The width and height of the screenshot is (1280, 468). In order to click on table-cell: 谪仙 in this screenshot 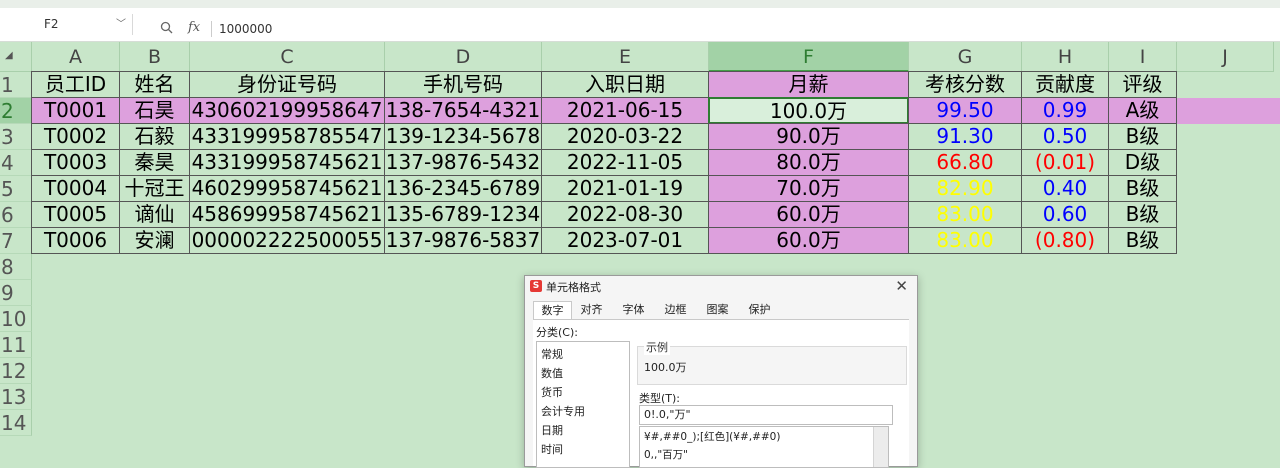, I will do `click(154, 214)`.